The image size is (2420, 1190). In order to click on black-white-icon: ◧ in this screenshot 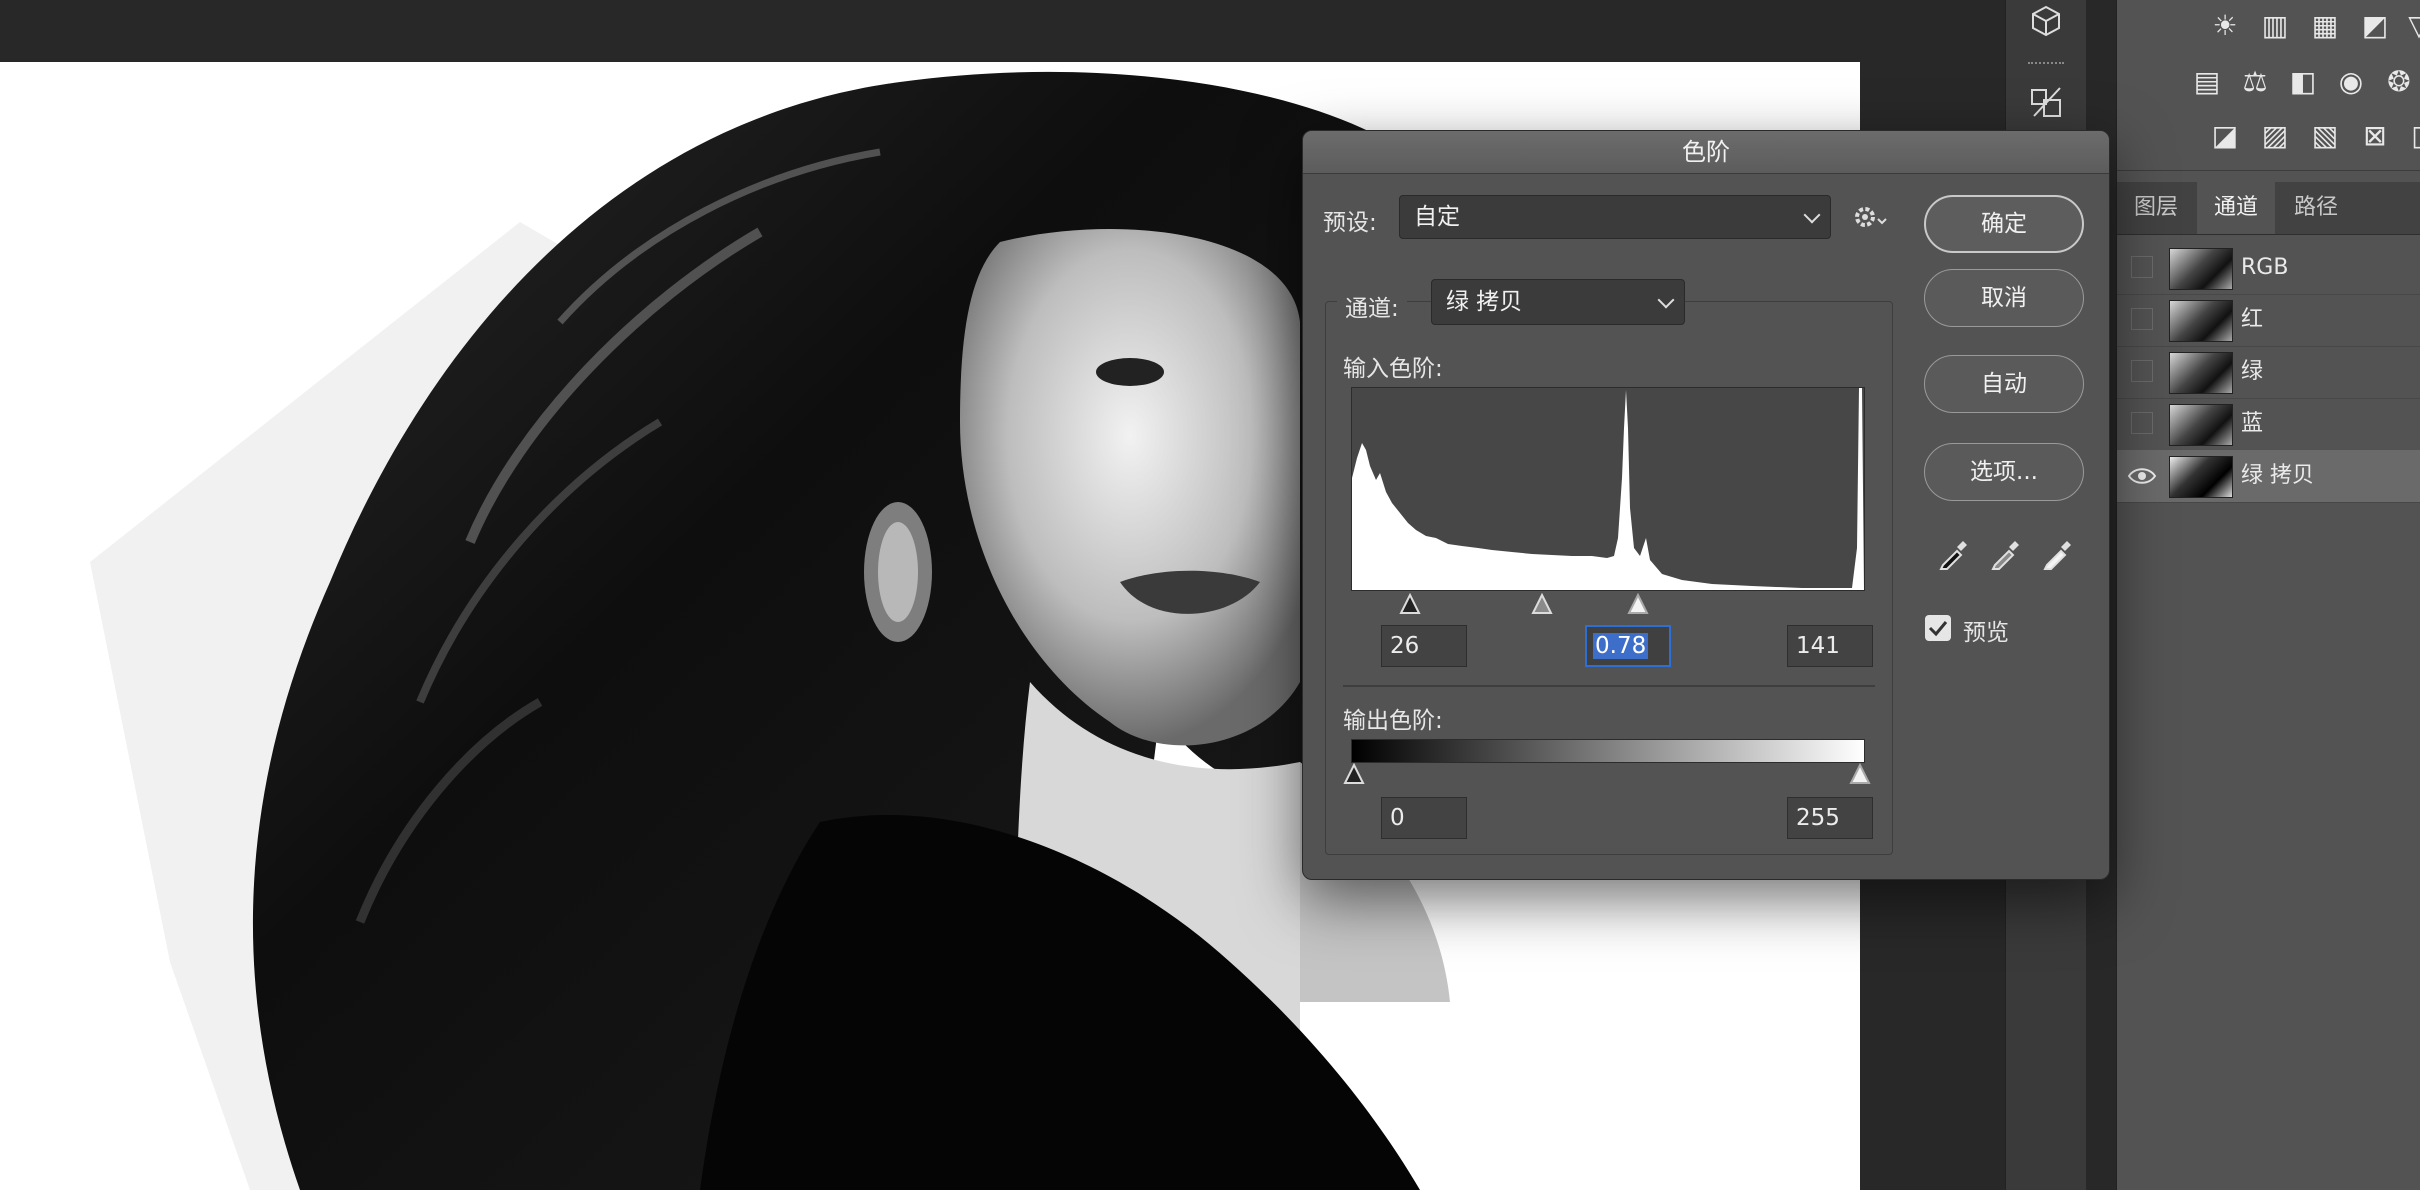, I will do `click(2303, 82)`.